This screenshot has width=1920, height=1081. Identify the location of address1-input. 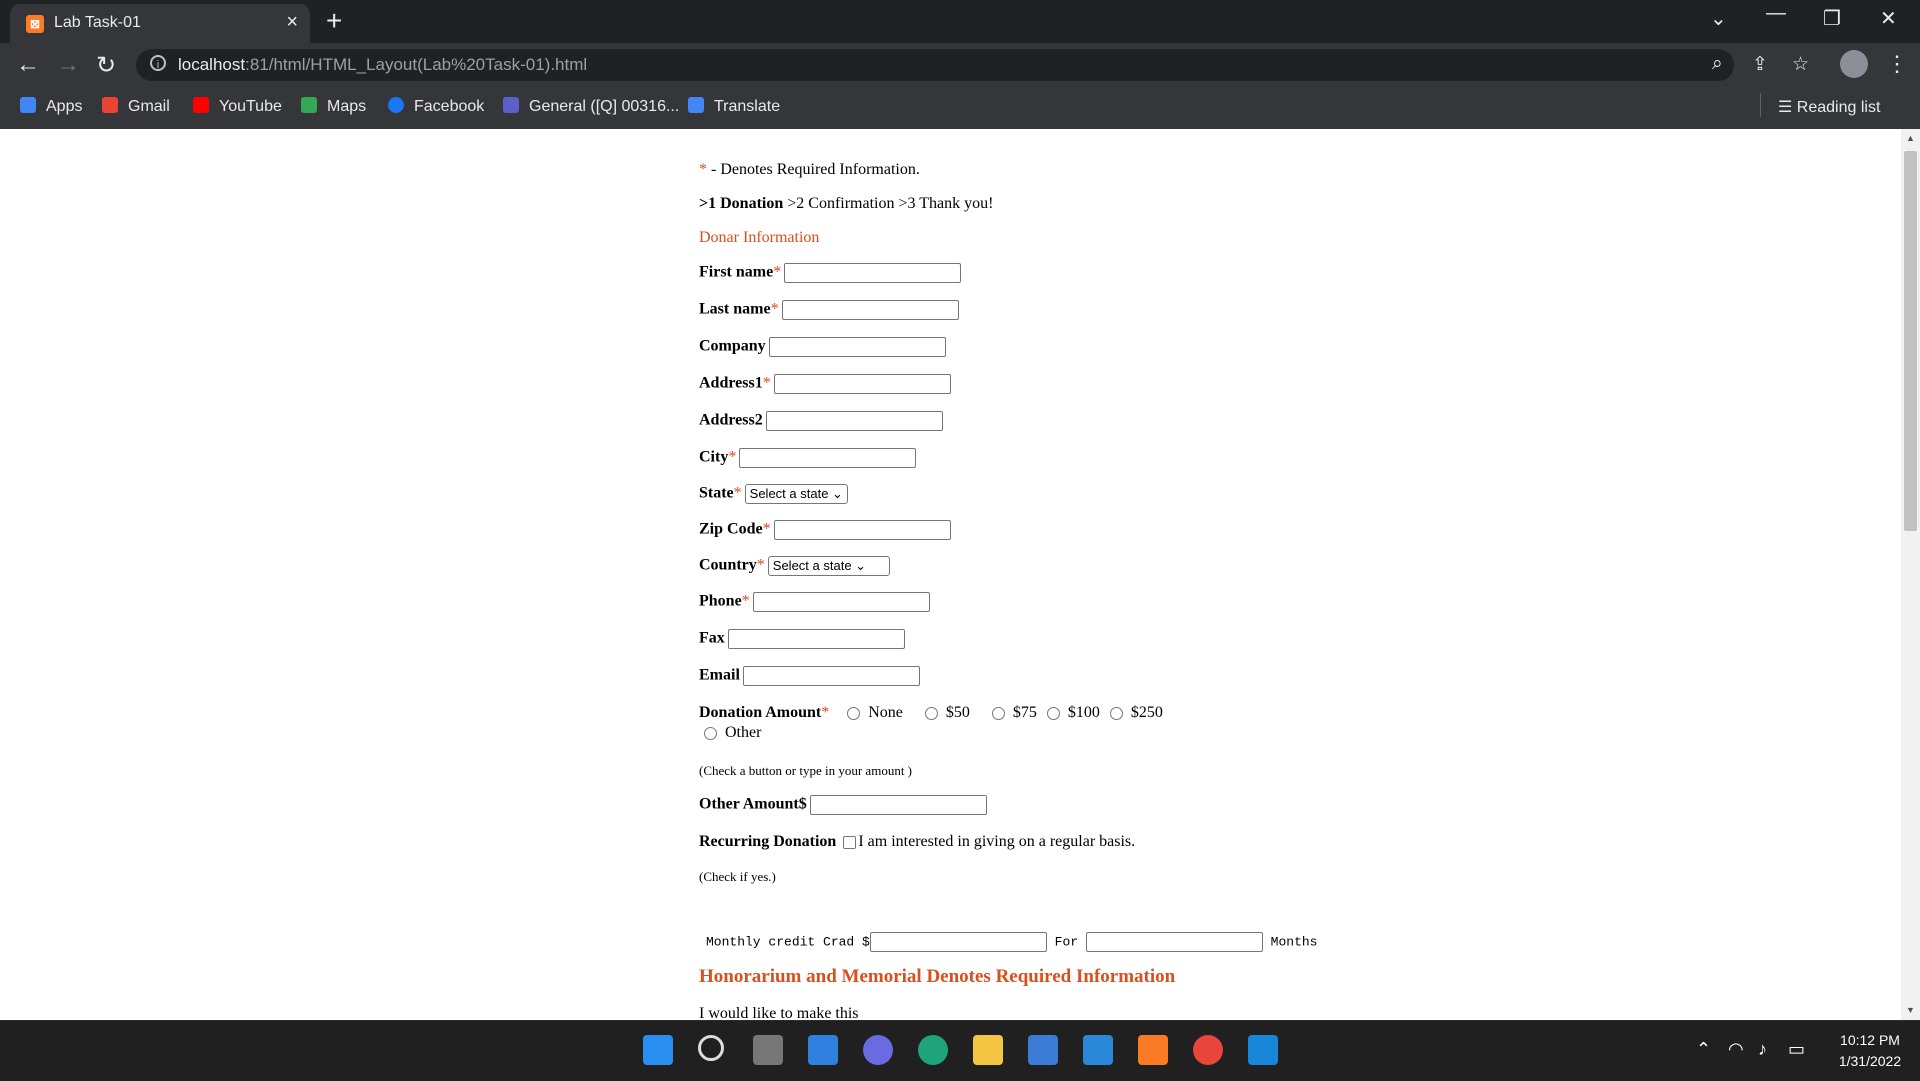
(862, 384).